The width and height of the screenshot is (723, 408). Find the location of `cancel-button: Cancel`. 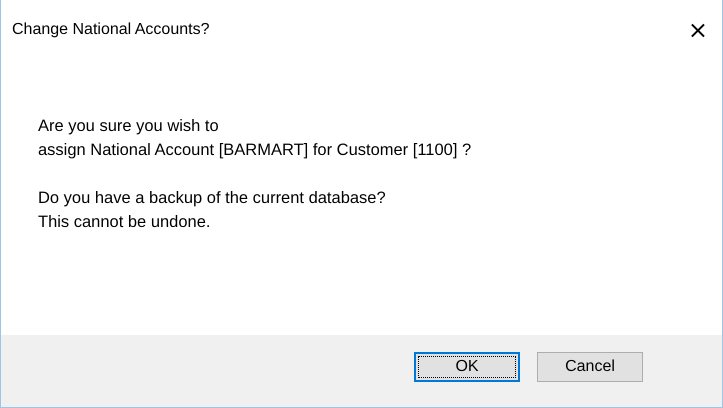

cancel-button: Cancel is located at coordinates (590, 367).